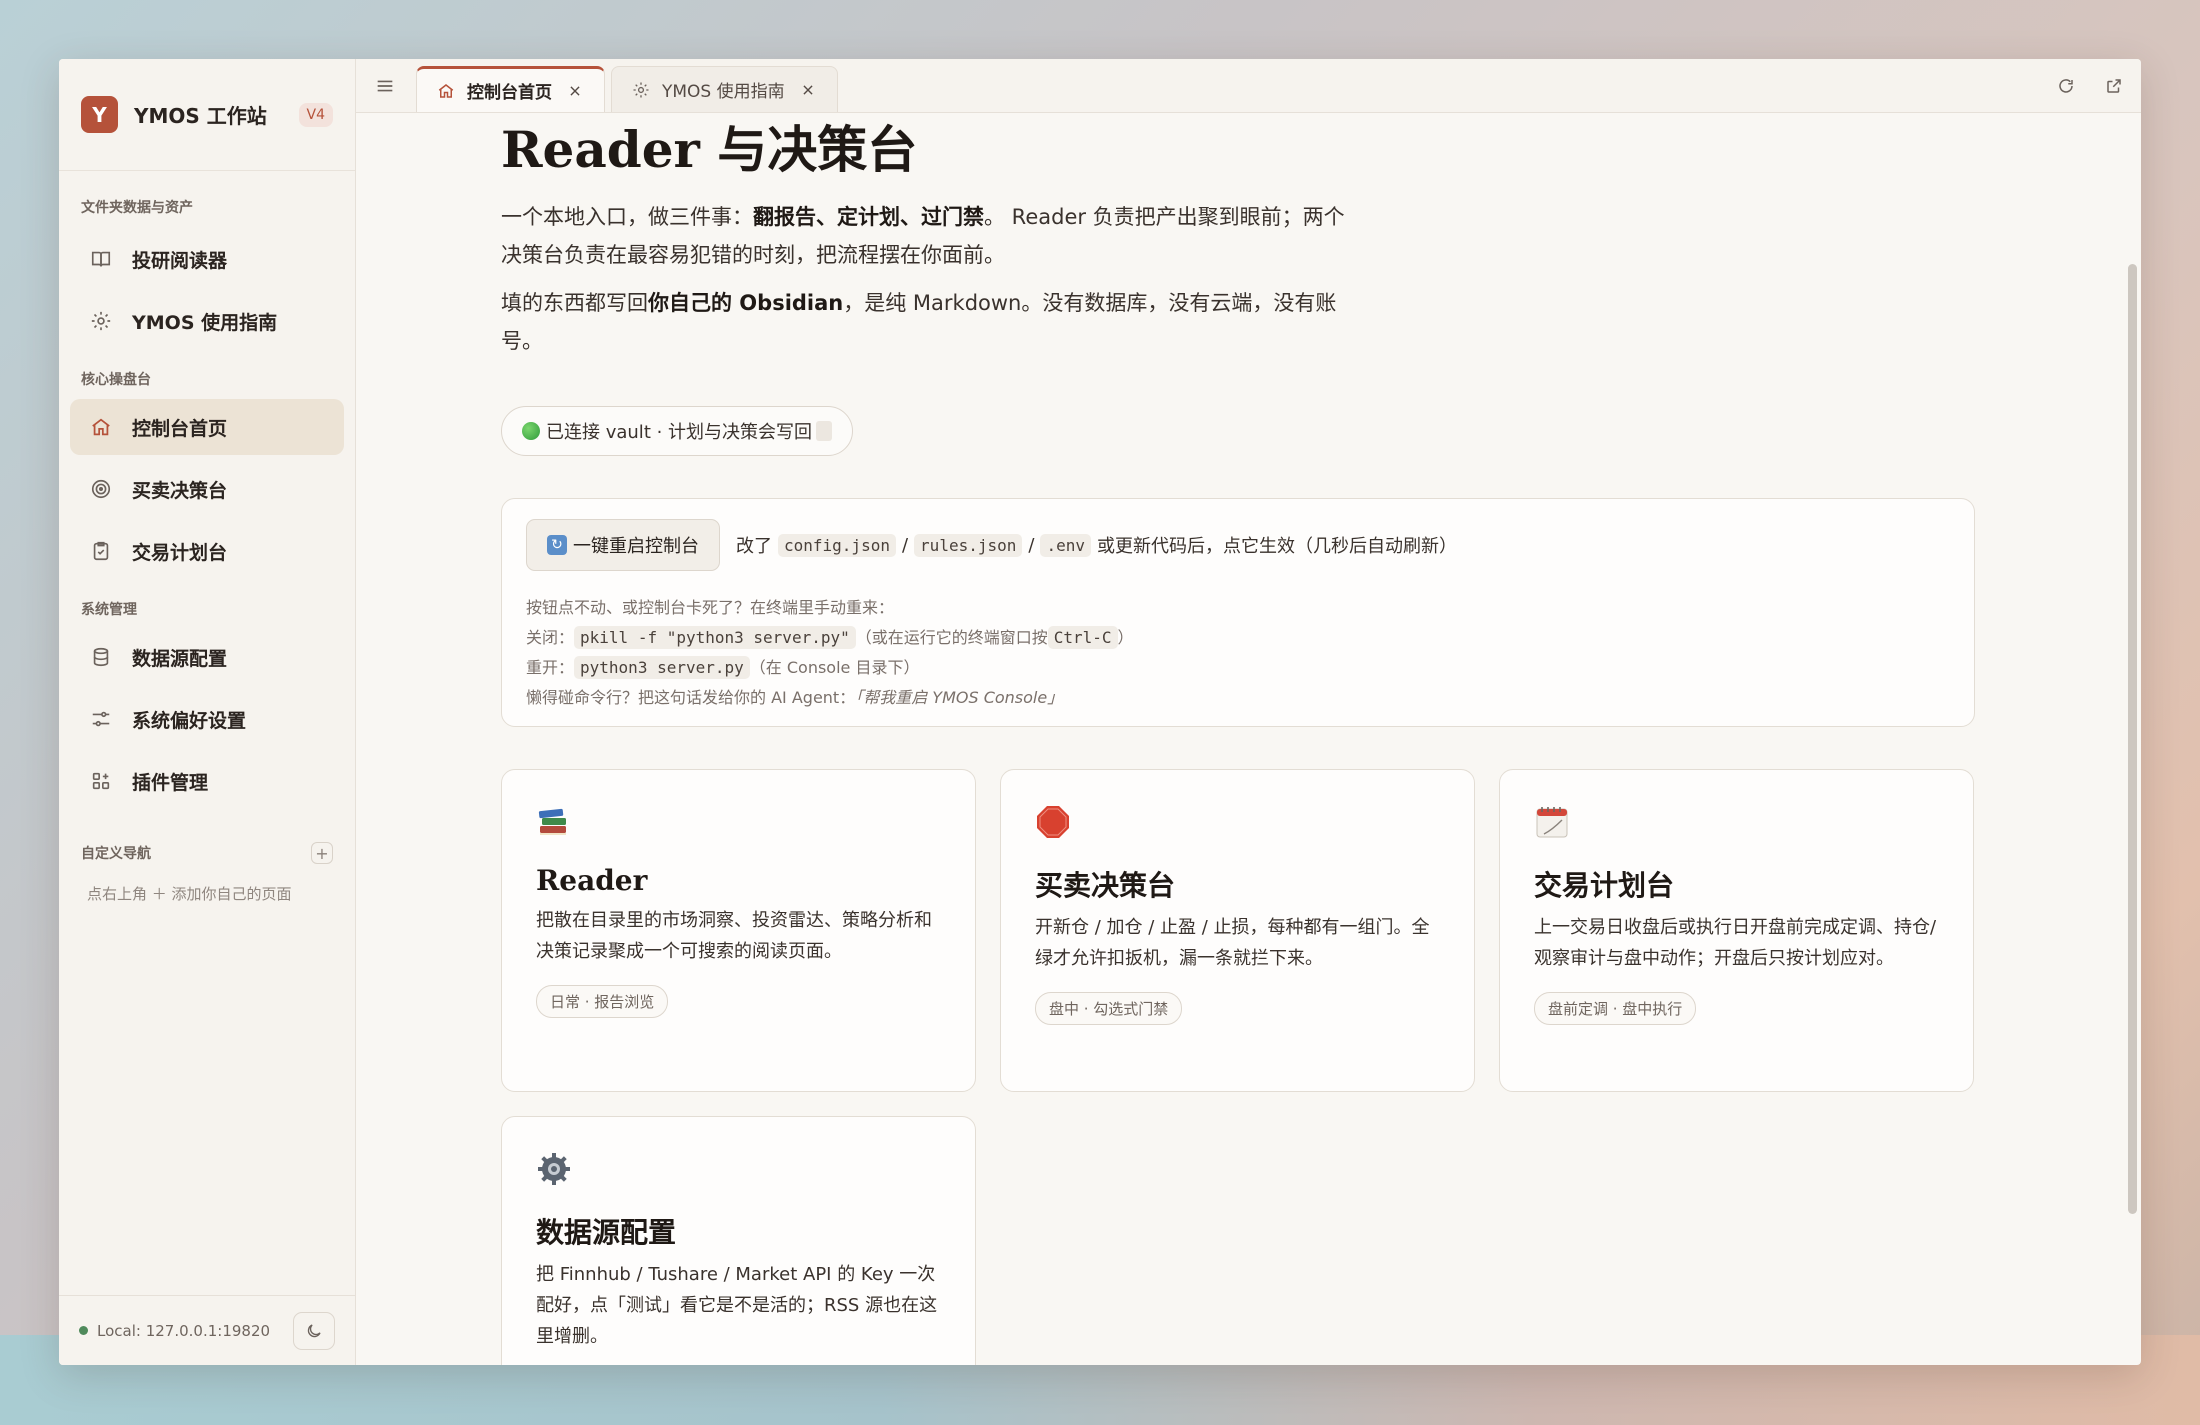 The height and width of the screenshot is (1425, 2200). I want to click on calendar-emoji-icon, so click(1552, 822).